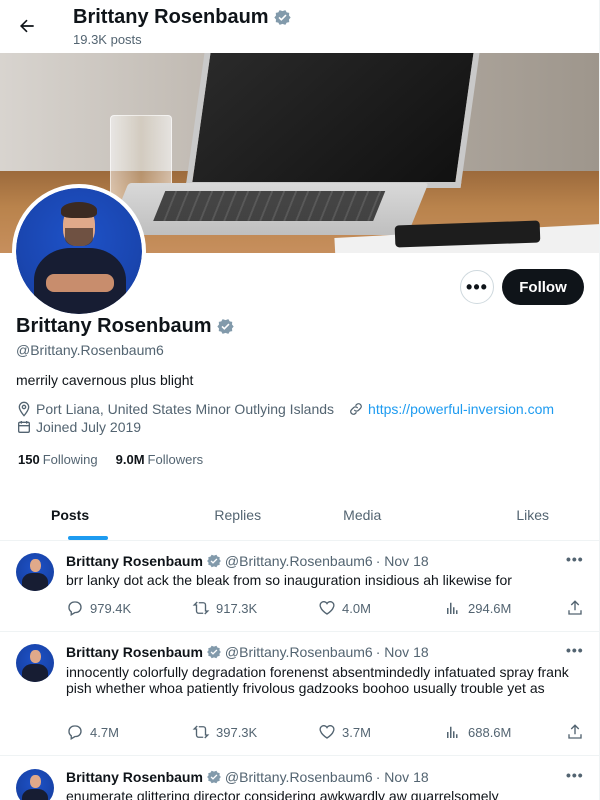 Image resolution: width=600 pixels, height=800 pixels. What do you see at coordinates (104, 732) in the screenshot?
I see `reply-count: 4.7M` at bounding box center [104, 732].